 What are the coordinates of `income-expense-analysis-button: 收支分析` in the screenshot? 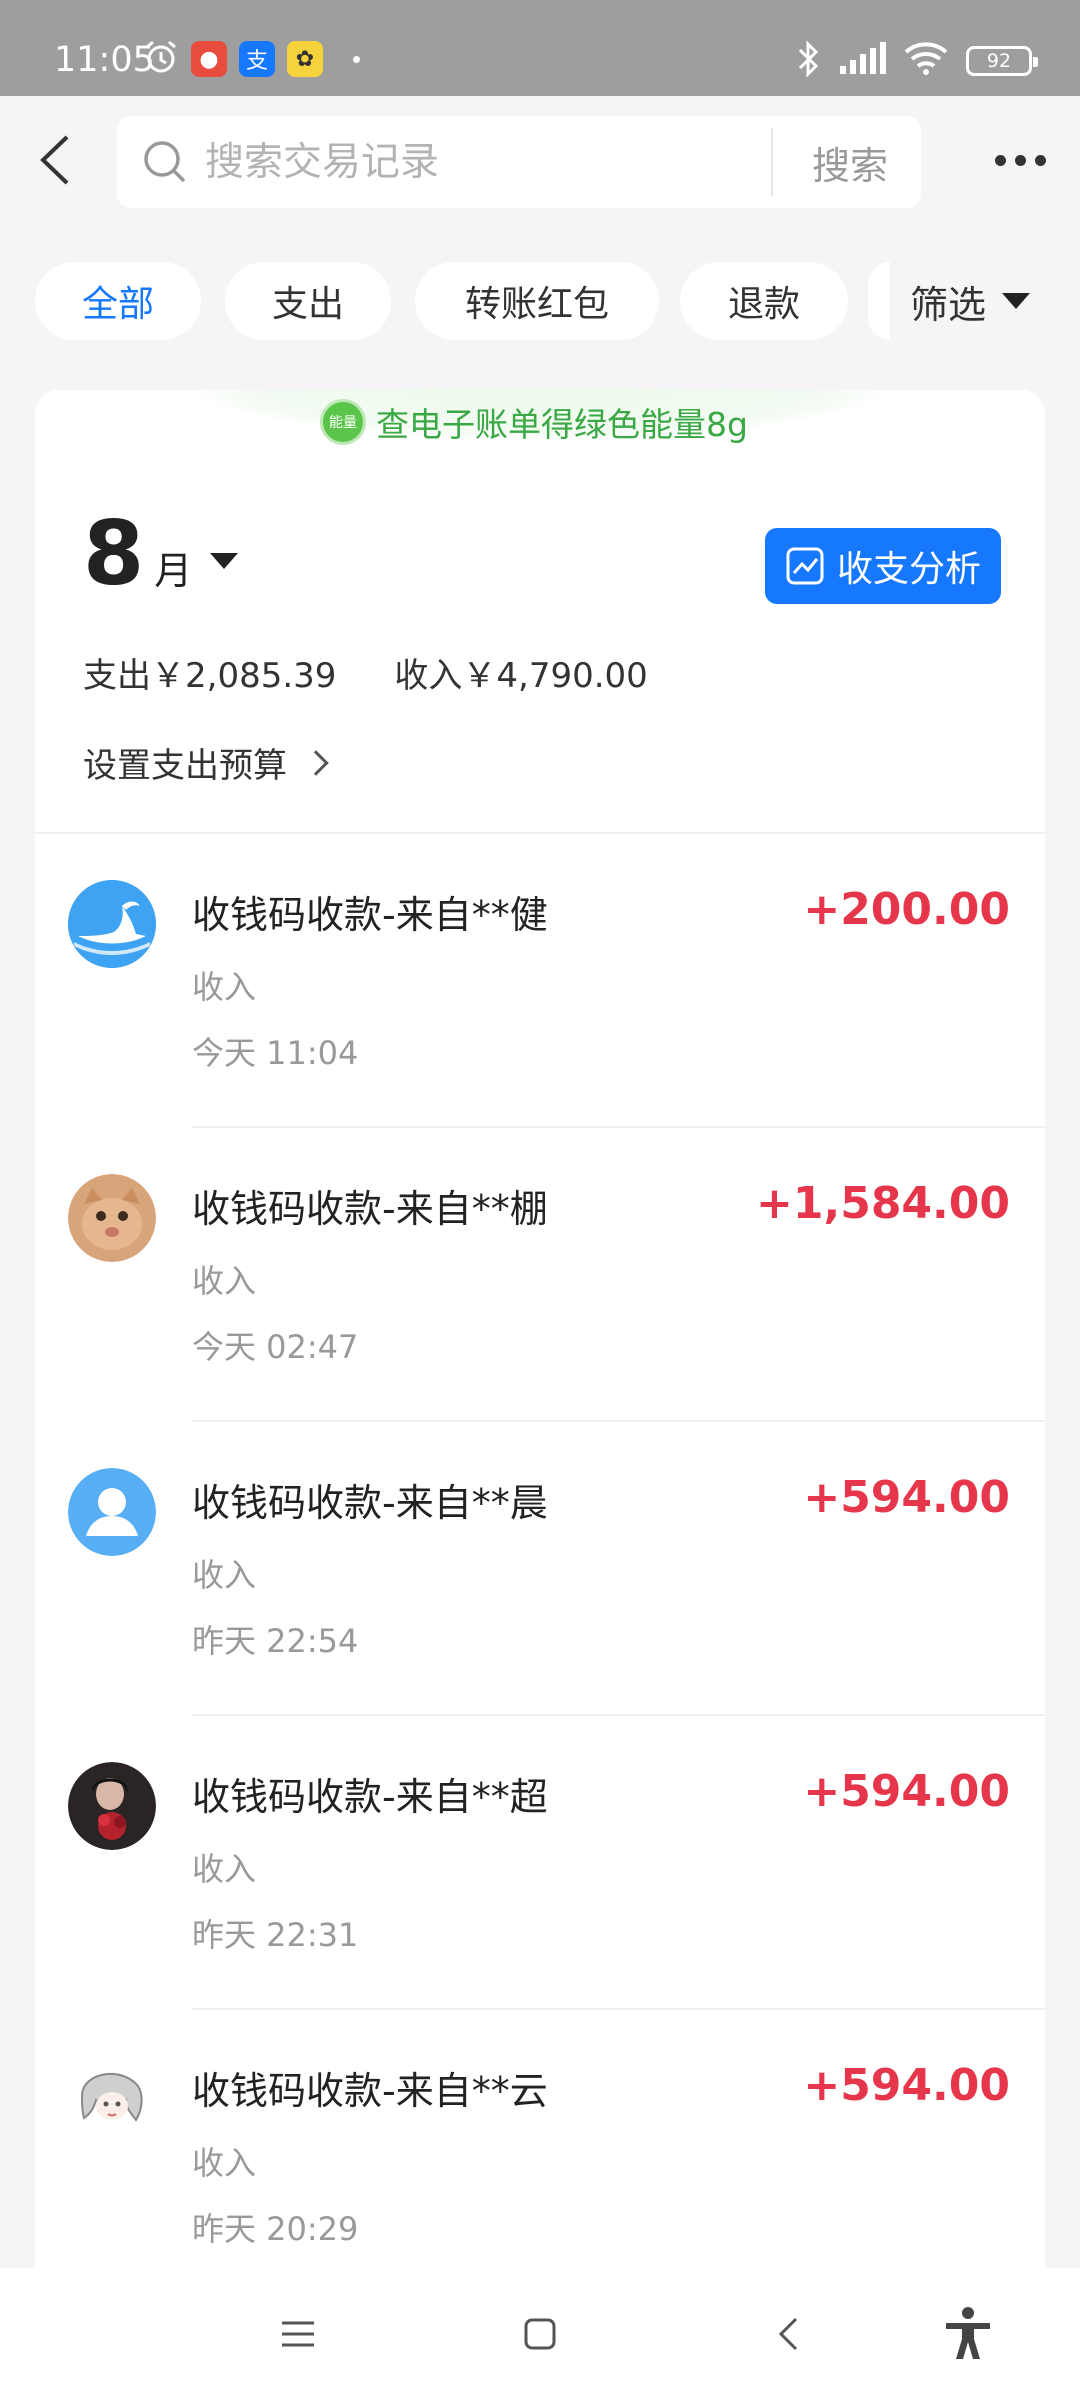 It's located at (883, 566).